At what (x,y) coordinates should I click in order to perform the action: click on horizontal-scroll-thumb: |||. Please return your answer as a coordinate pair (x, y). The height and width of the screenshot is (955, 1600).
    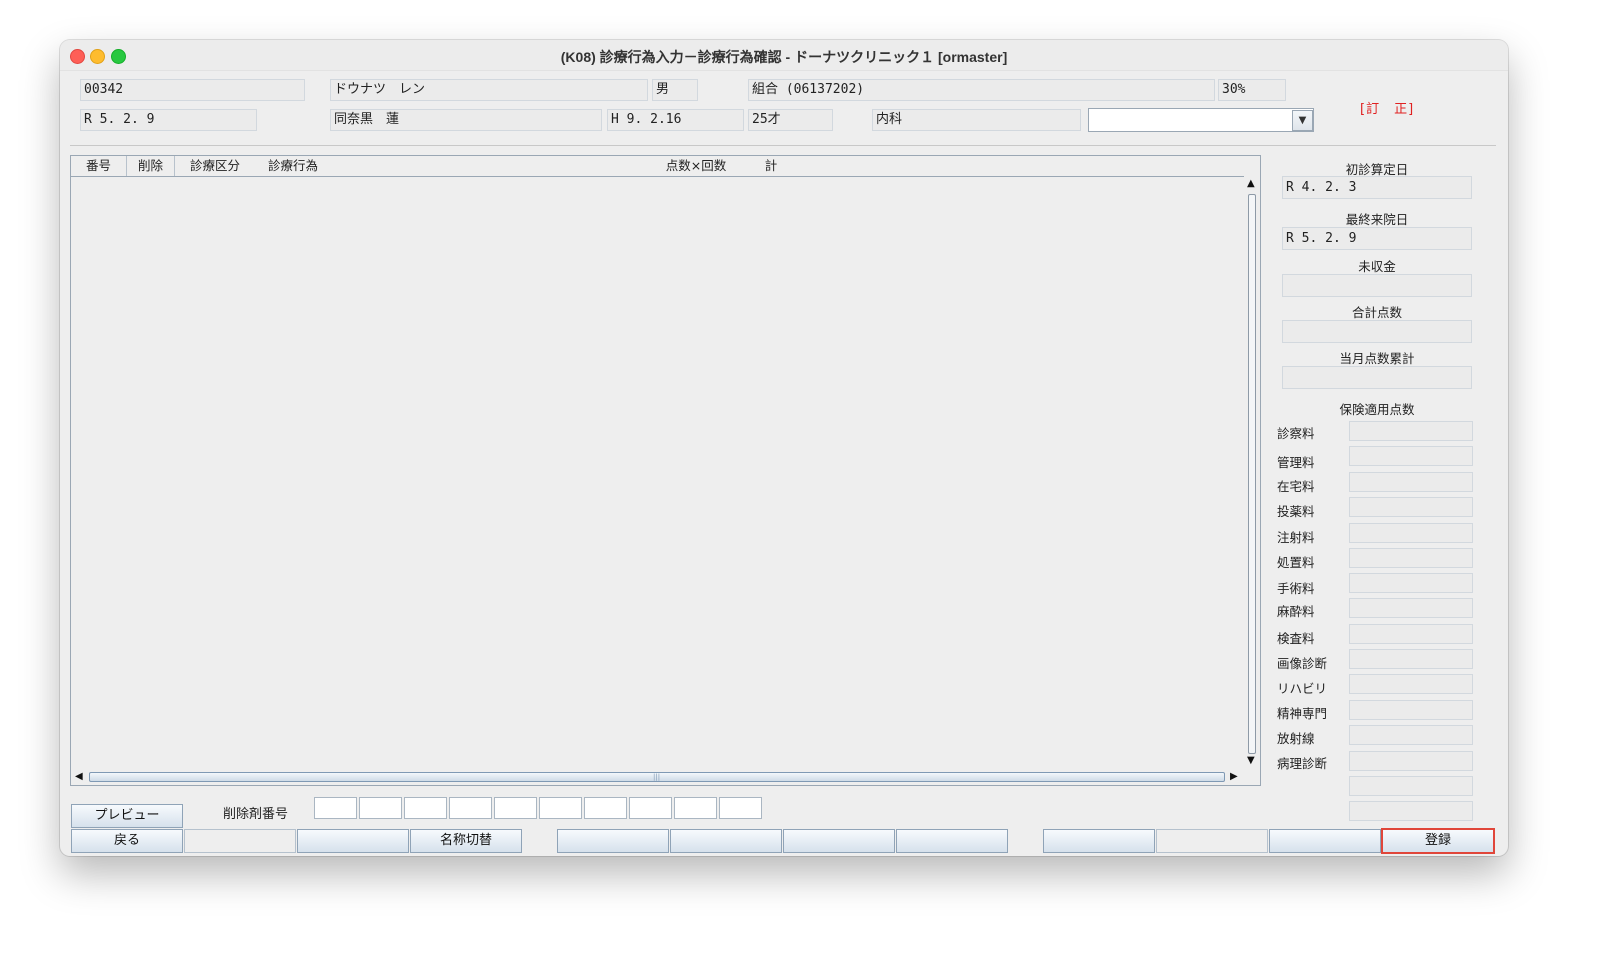
    Looking at the image, I should click on (657, 777).